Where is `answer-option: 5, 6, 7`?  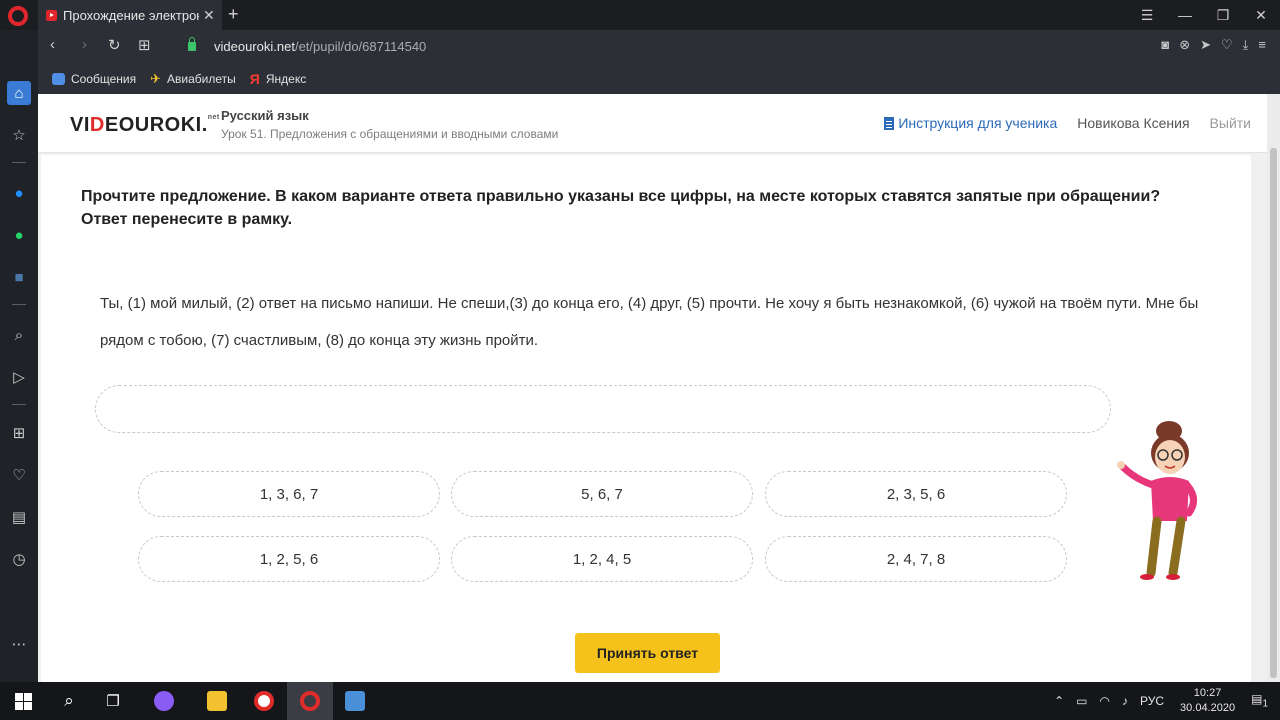
answer-option: 5, 6, 7 is located at coordinates (602, 494).